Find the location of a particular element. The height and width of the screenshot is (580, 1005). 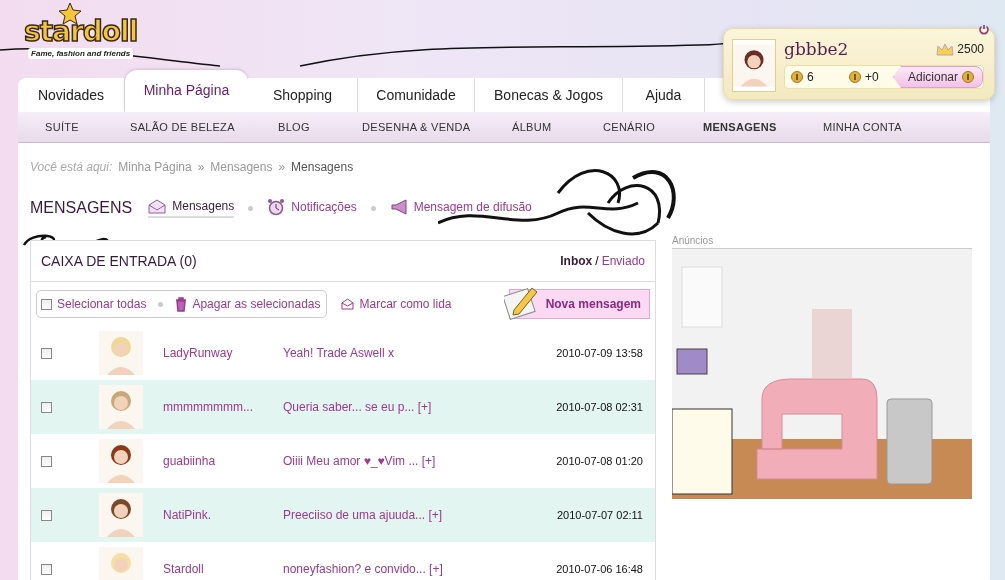

sub-nav-link: SALÃO DE BELEZA is located at coordinates (182, 127).